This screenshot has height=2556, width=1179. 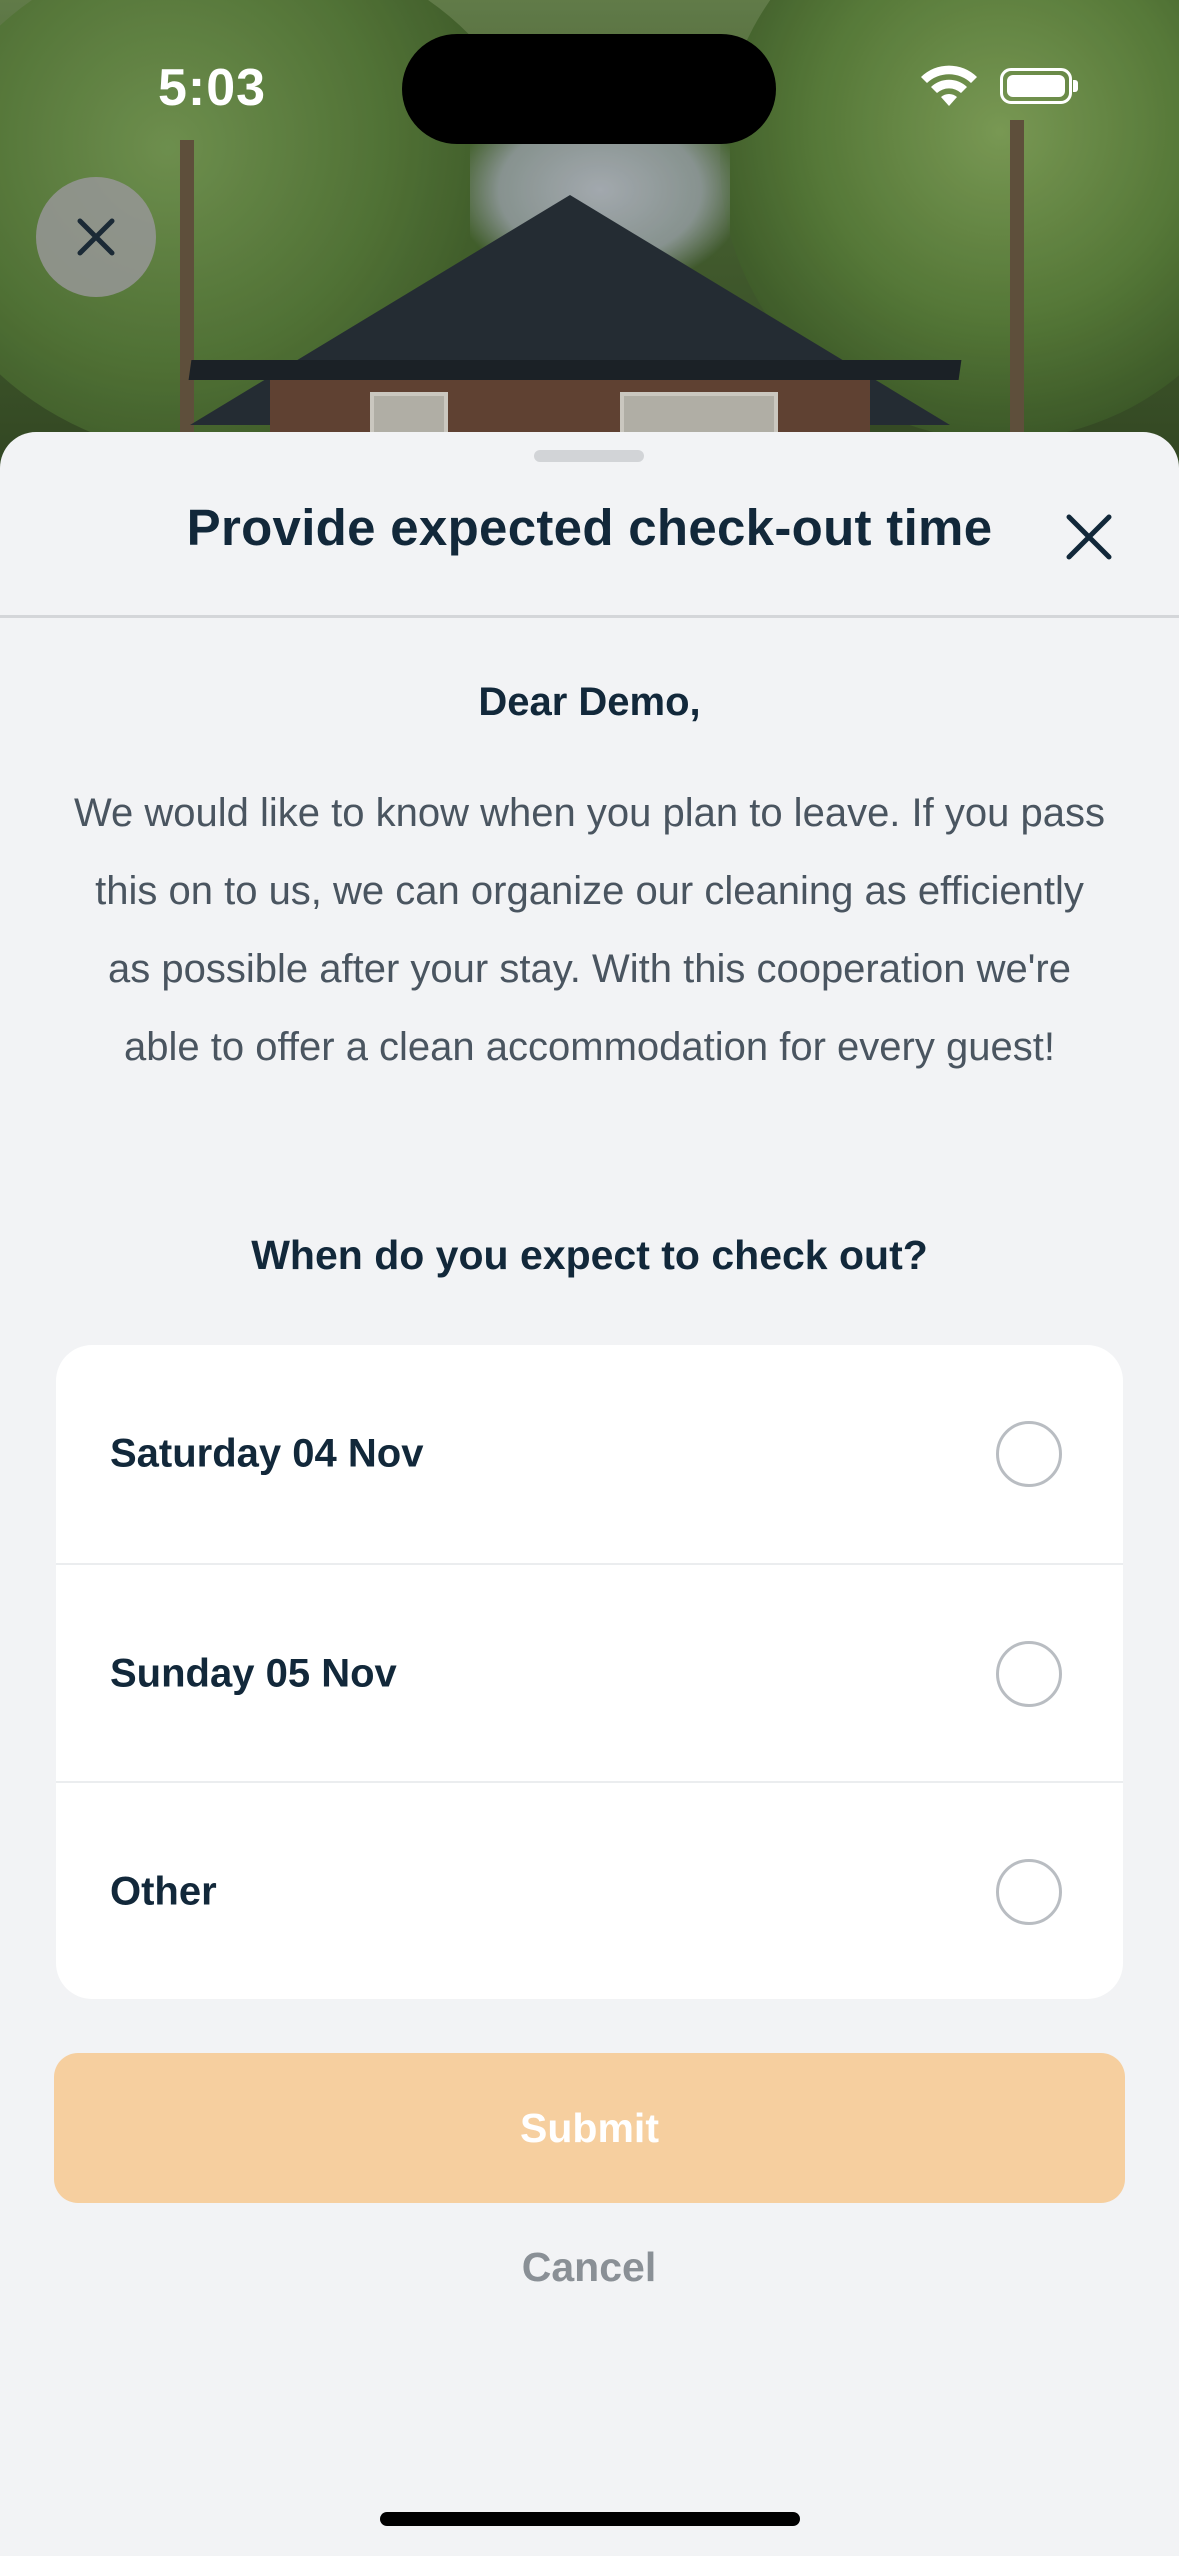 I want to click on battery-full-icon, so click(x=1039, y=86).